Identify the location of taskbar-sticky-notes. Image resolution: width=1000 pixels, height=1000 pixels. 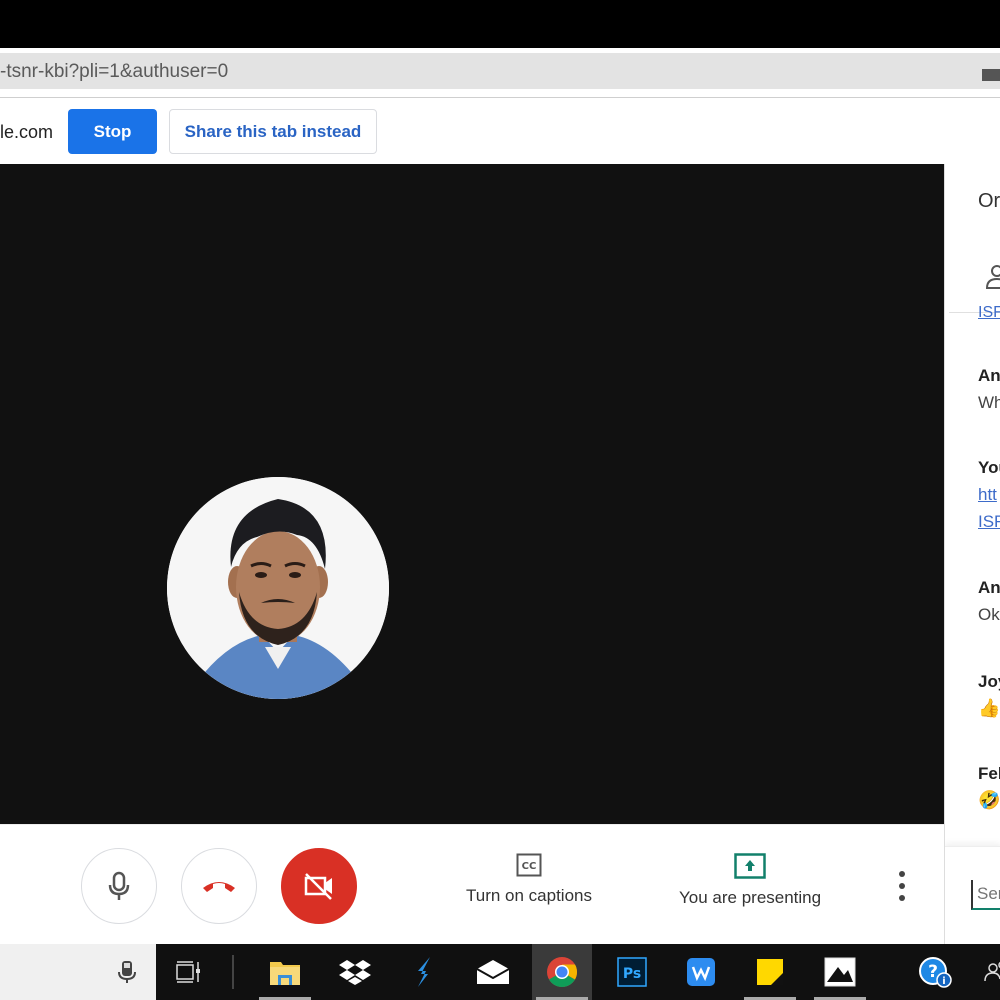
(770, 972).